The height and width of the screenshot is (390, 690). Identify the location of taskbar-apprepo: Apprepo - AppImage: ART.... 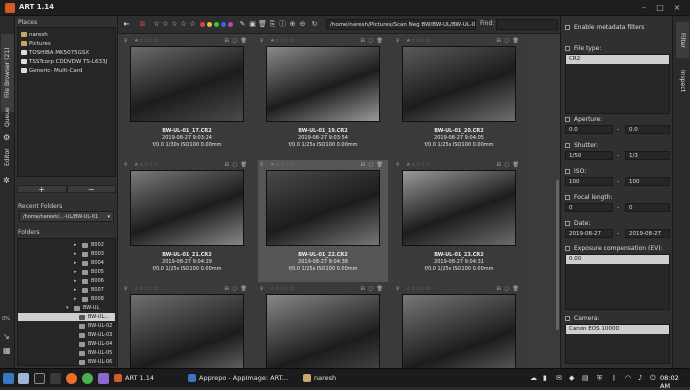
(243, 378).